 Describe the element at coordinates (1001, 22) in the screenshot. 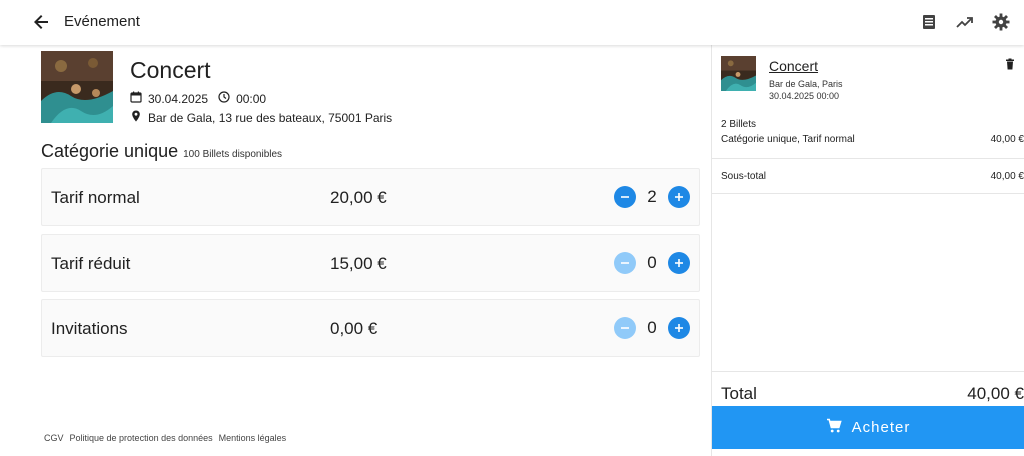

I see `settings-gear-icon` at that location.